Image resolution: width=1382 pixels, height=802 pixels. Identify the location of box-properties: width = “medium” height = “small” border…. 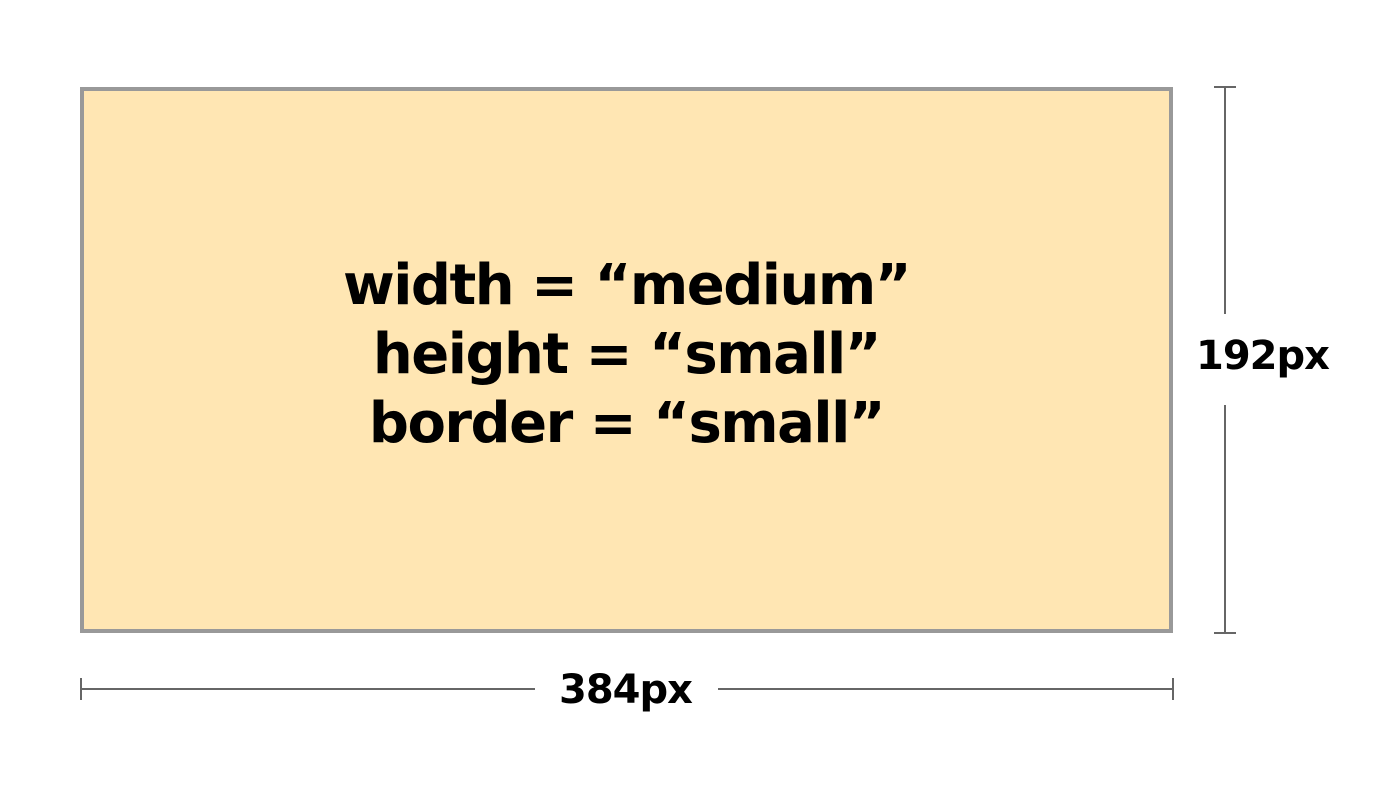
(627, 354).